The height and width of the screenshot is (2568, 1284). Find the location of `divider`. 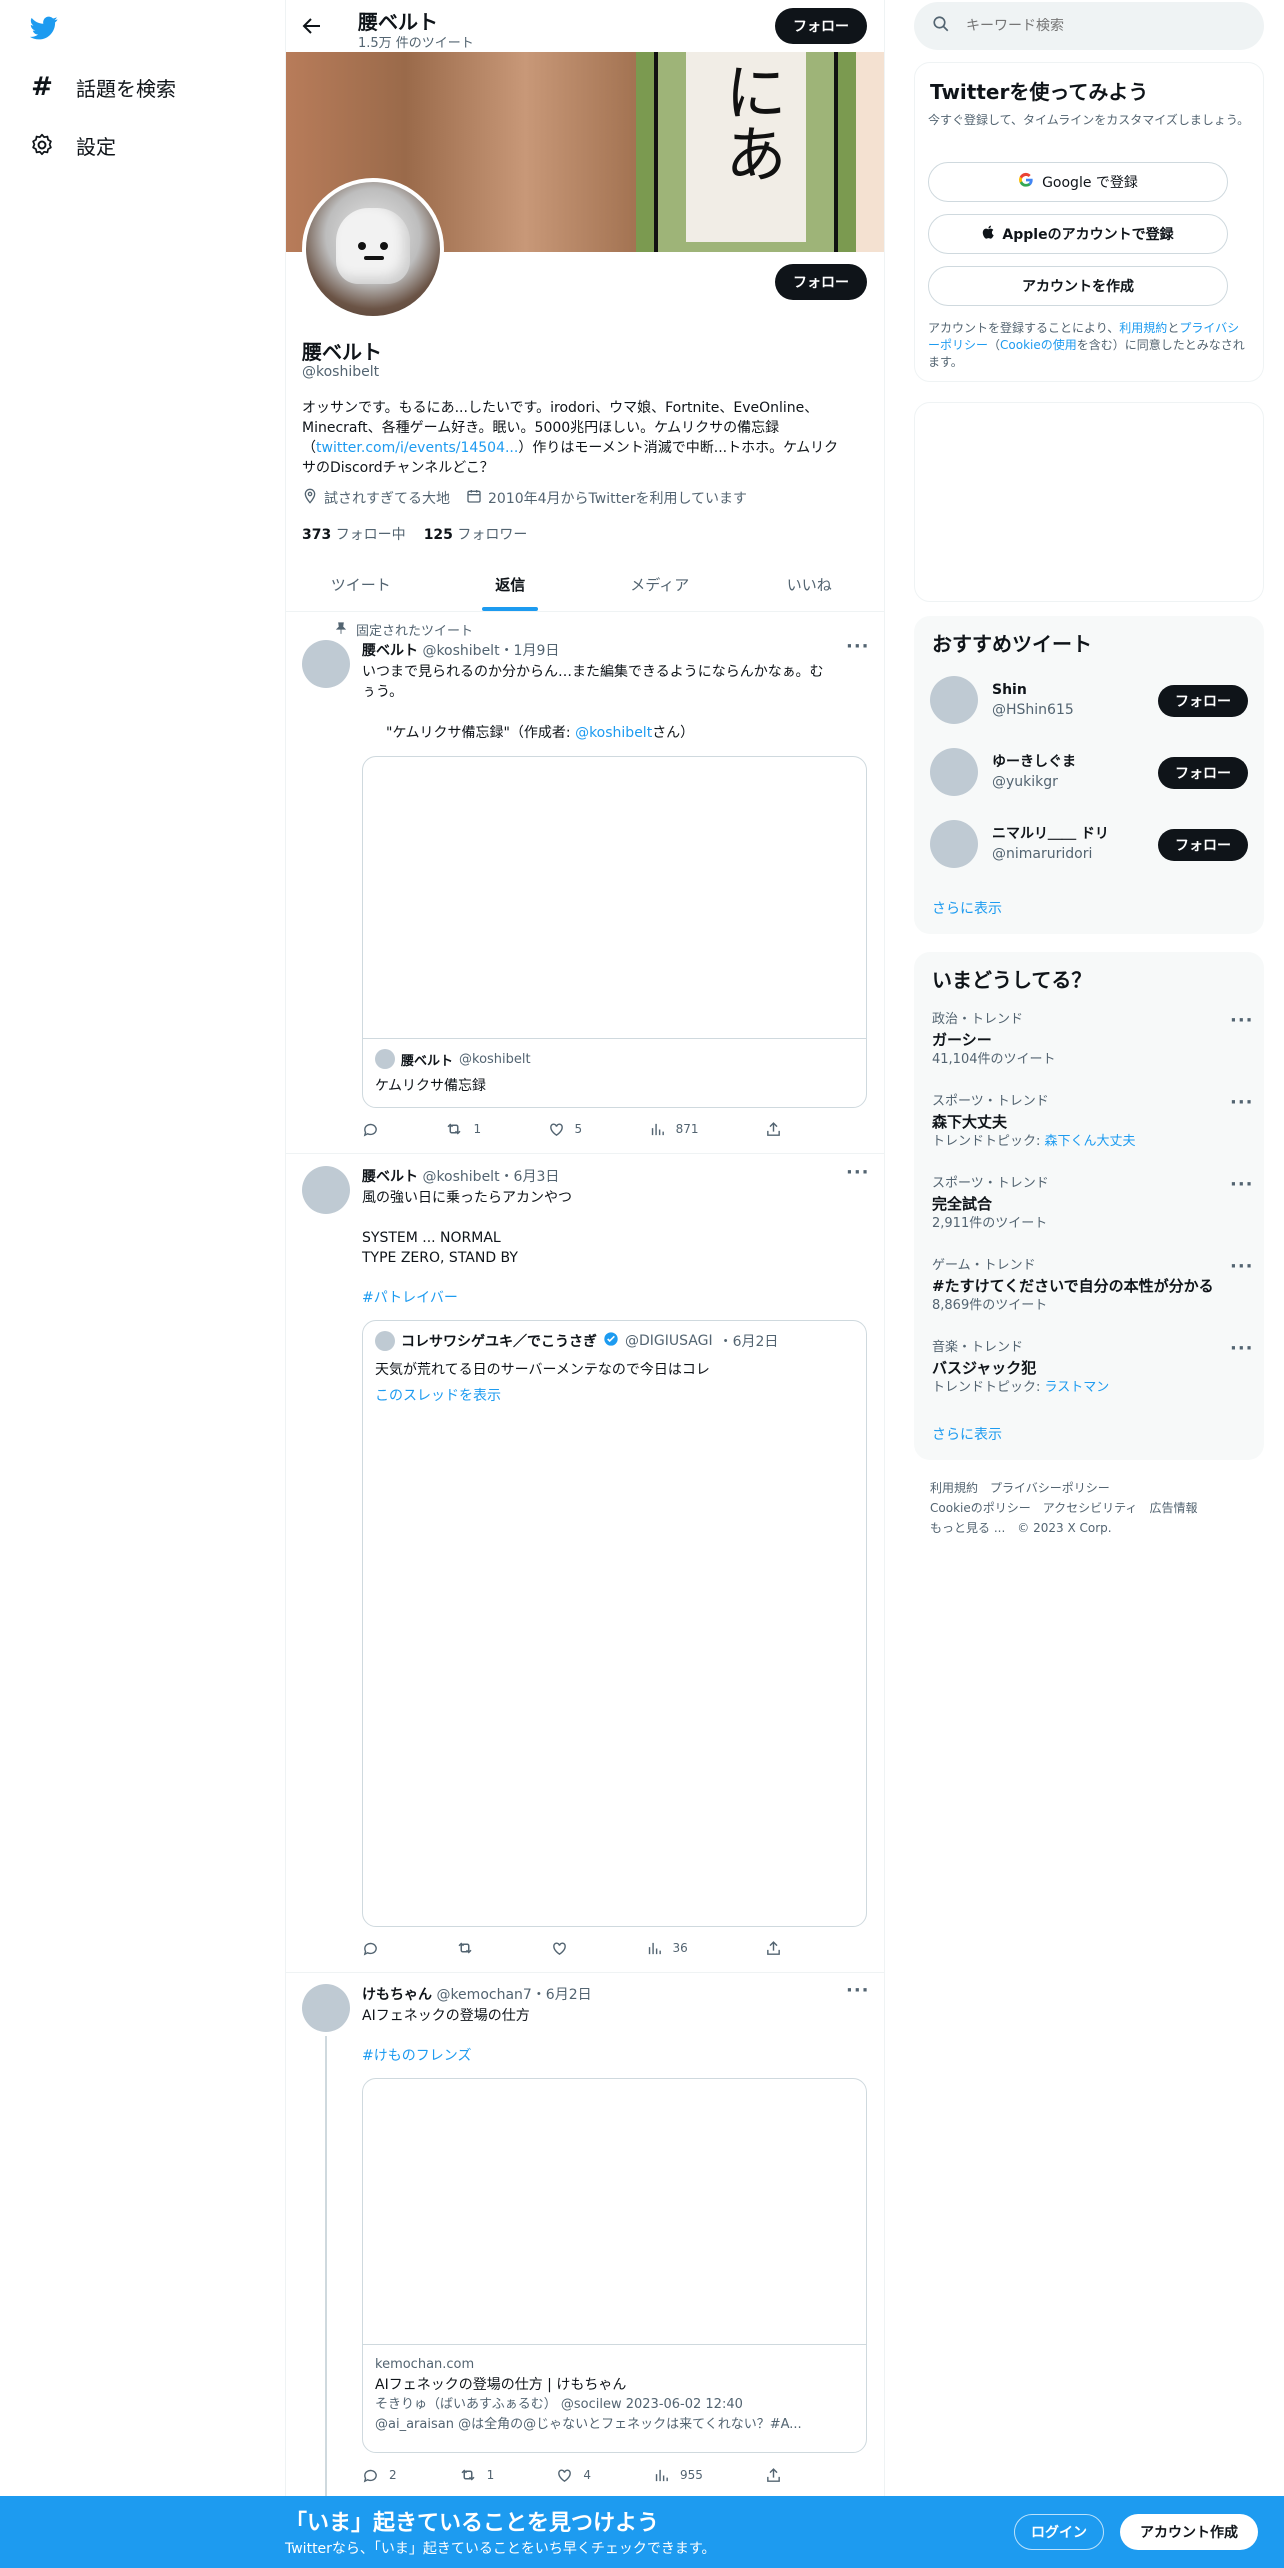

divider is located at coordinates (585, 1972).